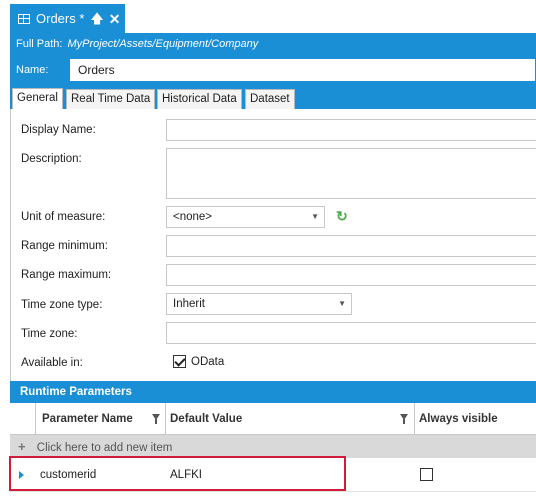 Image resolution: width=536 pixels, height=502 pixels. Describe the element at coordinates (208, 361) in the screenshot. I see `odata-label: OData` at that location.